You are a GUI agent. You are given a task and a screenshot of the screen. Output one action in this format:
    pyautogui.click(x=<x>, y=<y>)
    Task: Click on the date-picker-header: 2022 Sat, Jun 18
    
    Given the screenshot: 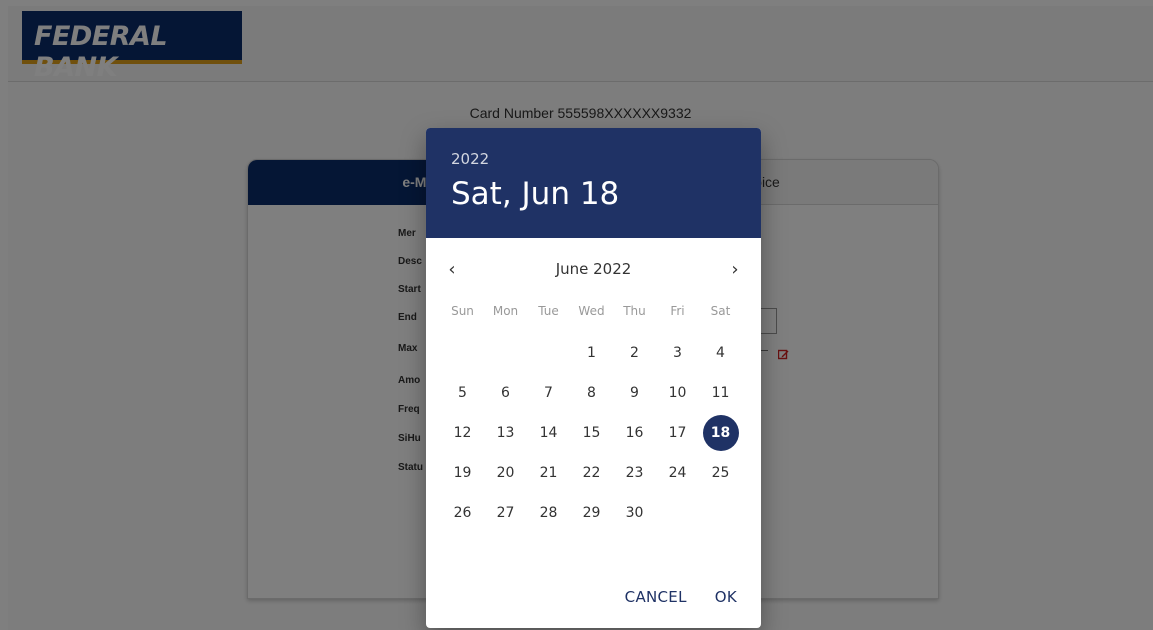 What is the action you would take?
    pyautogui.click(x=593, y=183)
    